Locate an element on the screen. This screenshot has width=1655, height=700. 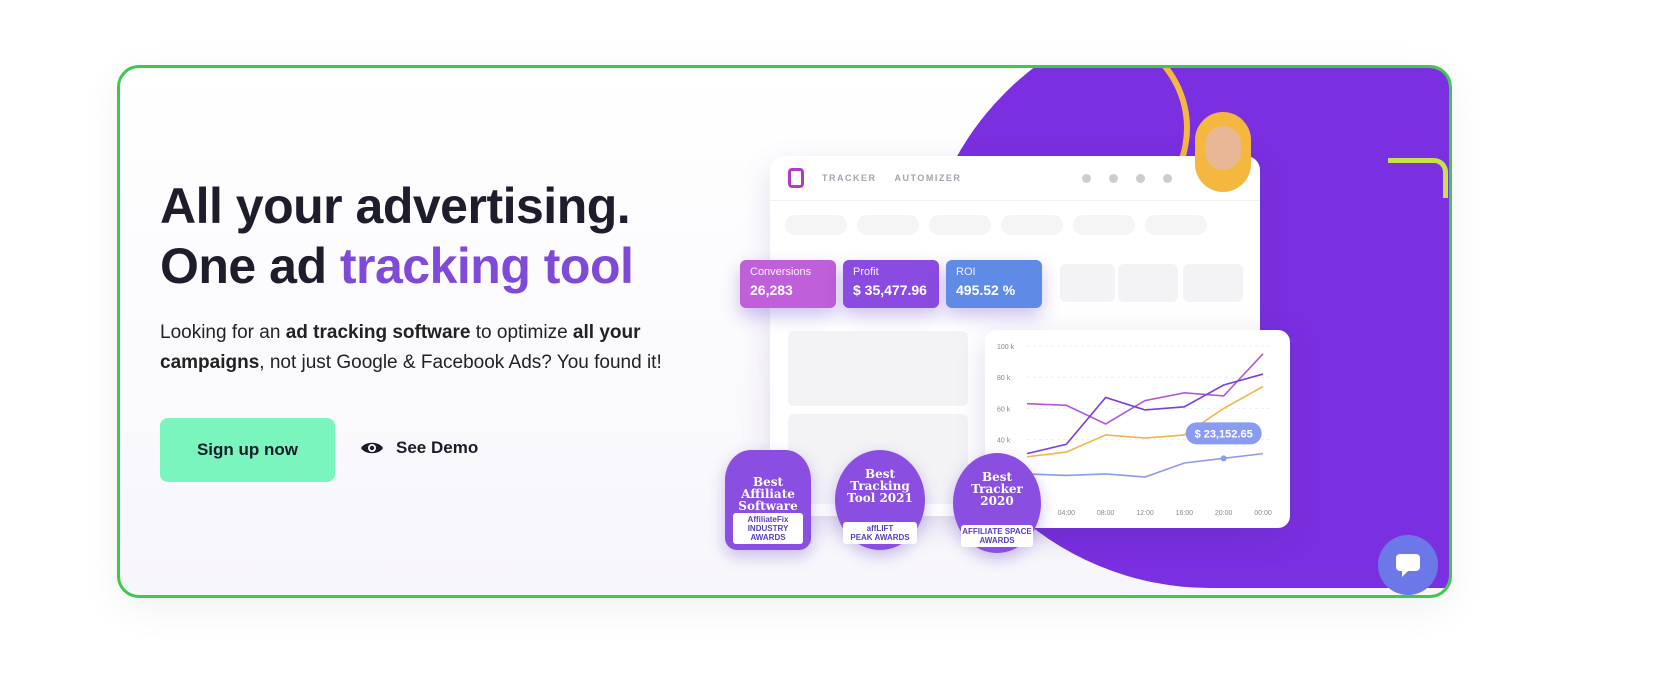
nav-automizer: AUTOMIZER is located at coordinates (928, 178).